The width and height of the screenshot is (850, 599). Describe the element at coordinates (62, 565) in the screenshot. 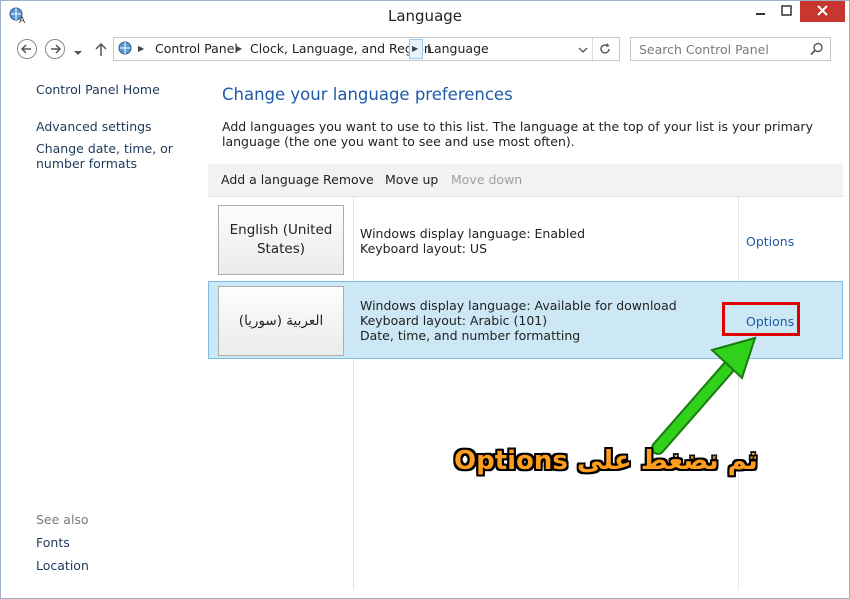

I see `see-also-location-link: Location` at that location.